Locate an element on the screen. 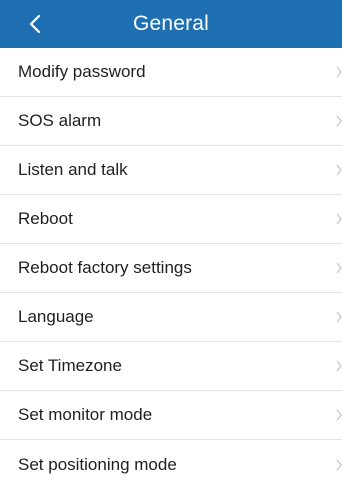 This screenshot has height=491, width=342. menu-item-label: Language is located at coordinates (56, 316).